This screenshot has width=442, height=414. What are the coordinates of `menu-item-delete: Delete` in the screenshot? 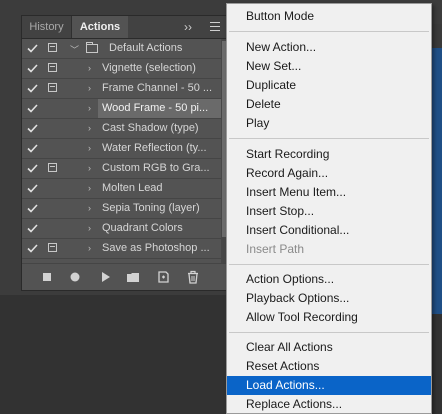 It's located at (329, 104).